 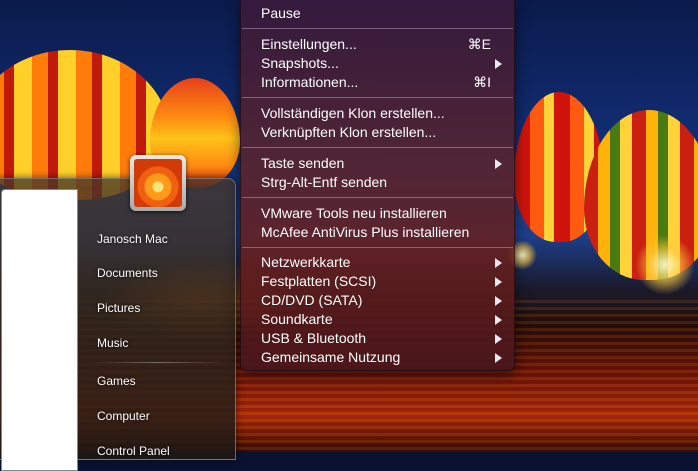 What do you see at coordinates (377, 281) in the screenshot?
I see `menu-item-hard-disks: Festplatten (SCSI)` at bounding box center [377, 281].